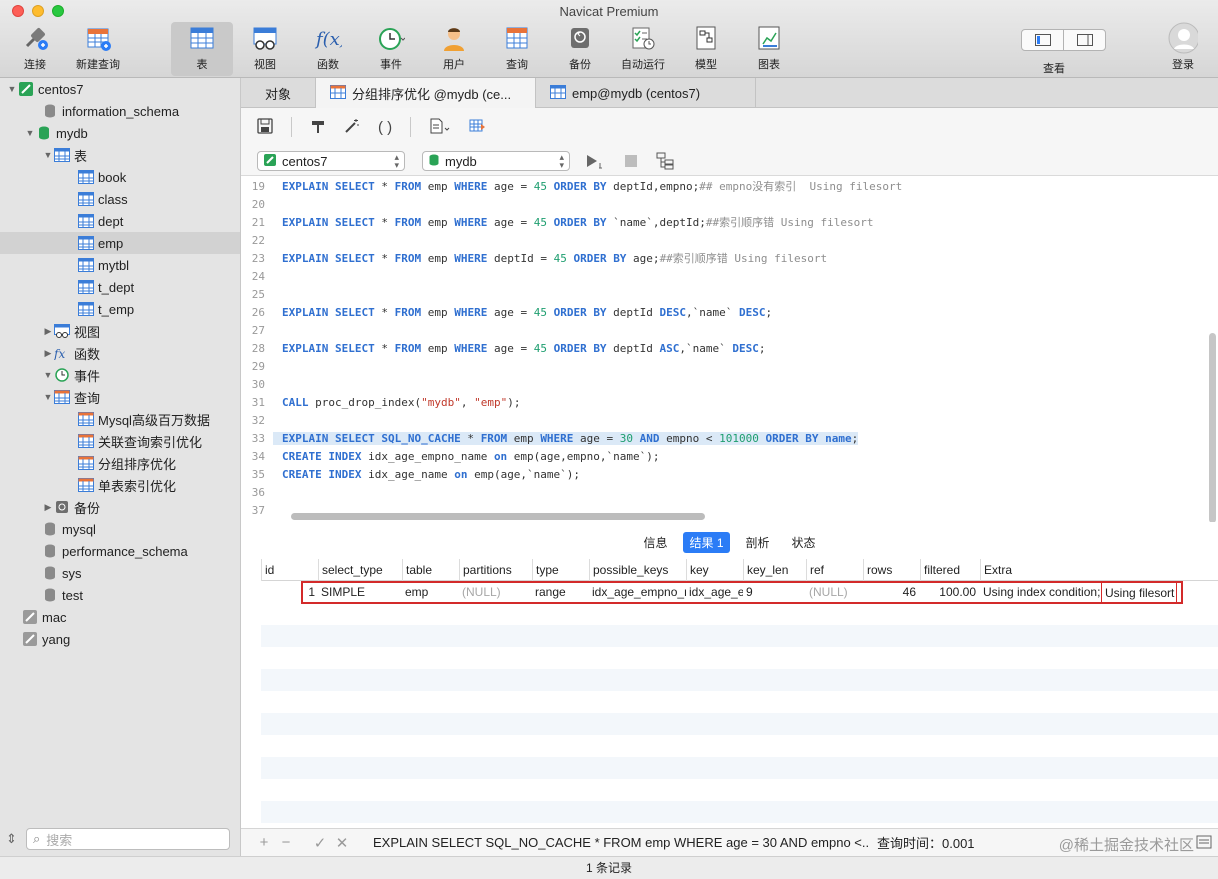 The image size is (1218, 879). I want to click on tree-db-mysql: mysql, so click(120, 529).